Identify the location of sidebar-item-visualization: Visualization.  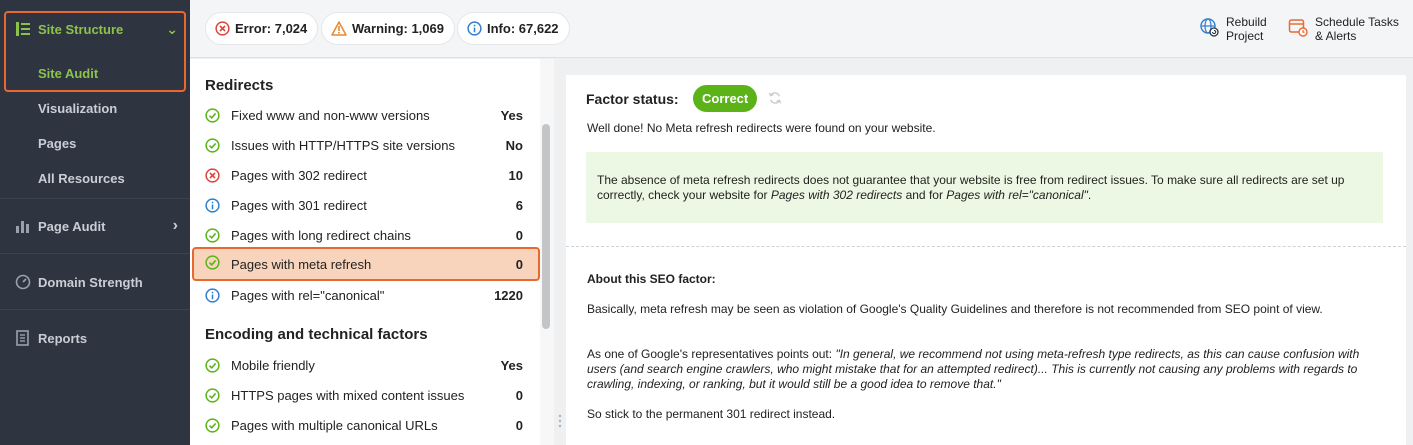
(77, 108).